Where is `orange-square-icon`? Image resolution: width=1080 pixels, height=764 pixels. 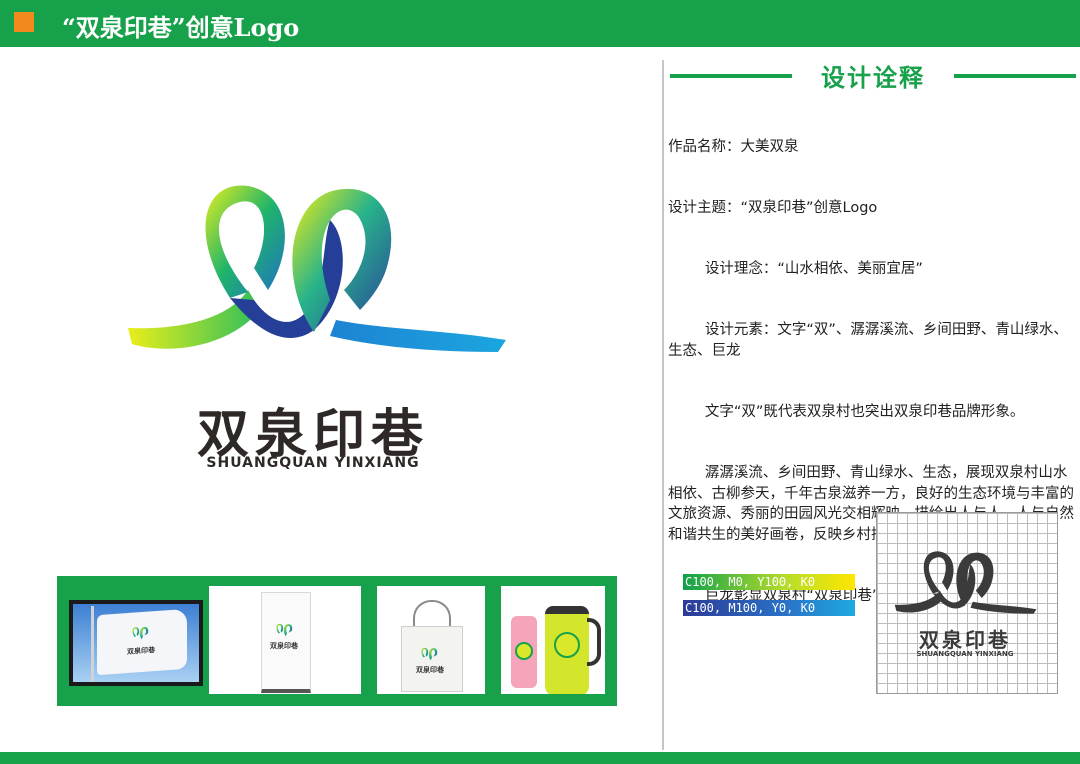 orange-square-icon is located at coordinates (24, 22).